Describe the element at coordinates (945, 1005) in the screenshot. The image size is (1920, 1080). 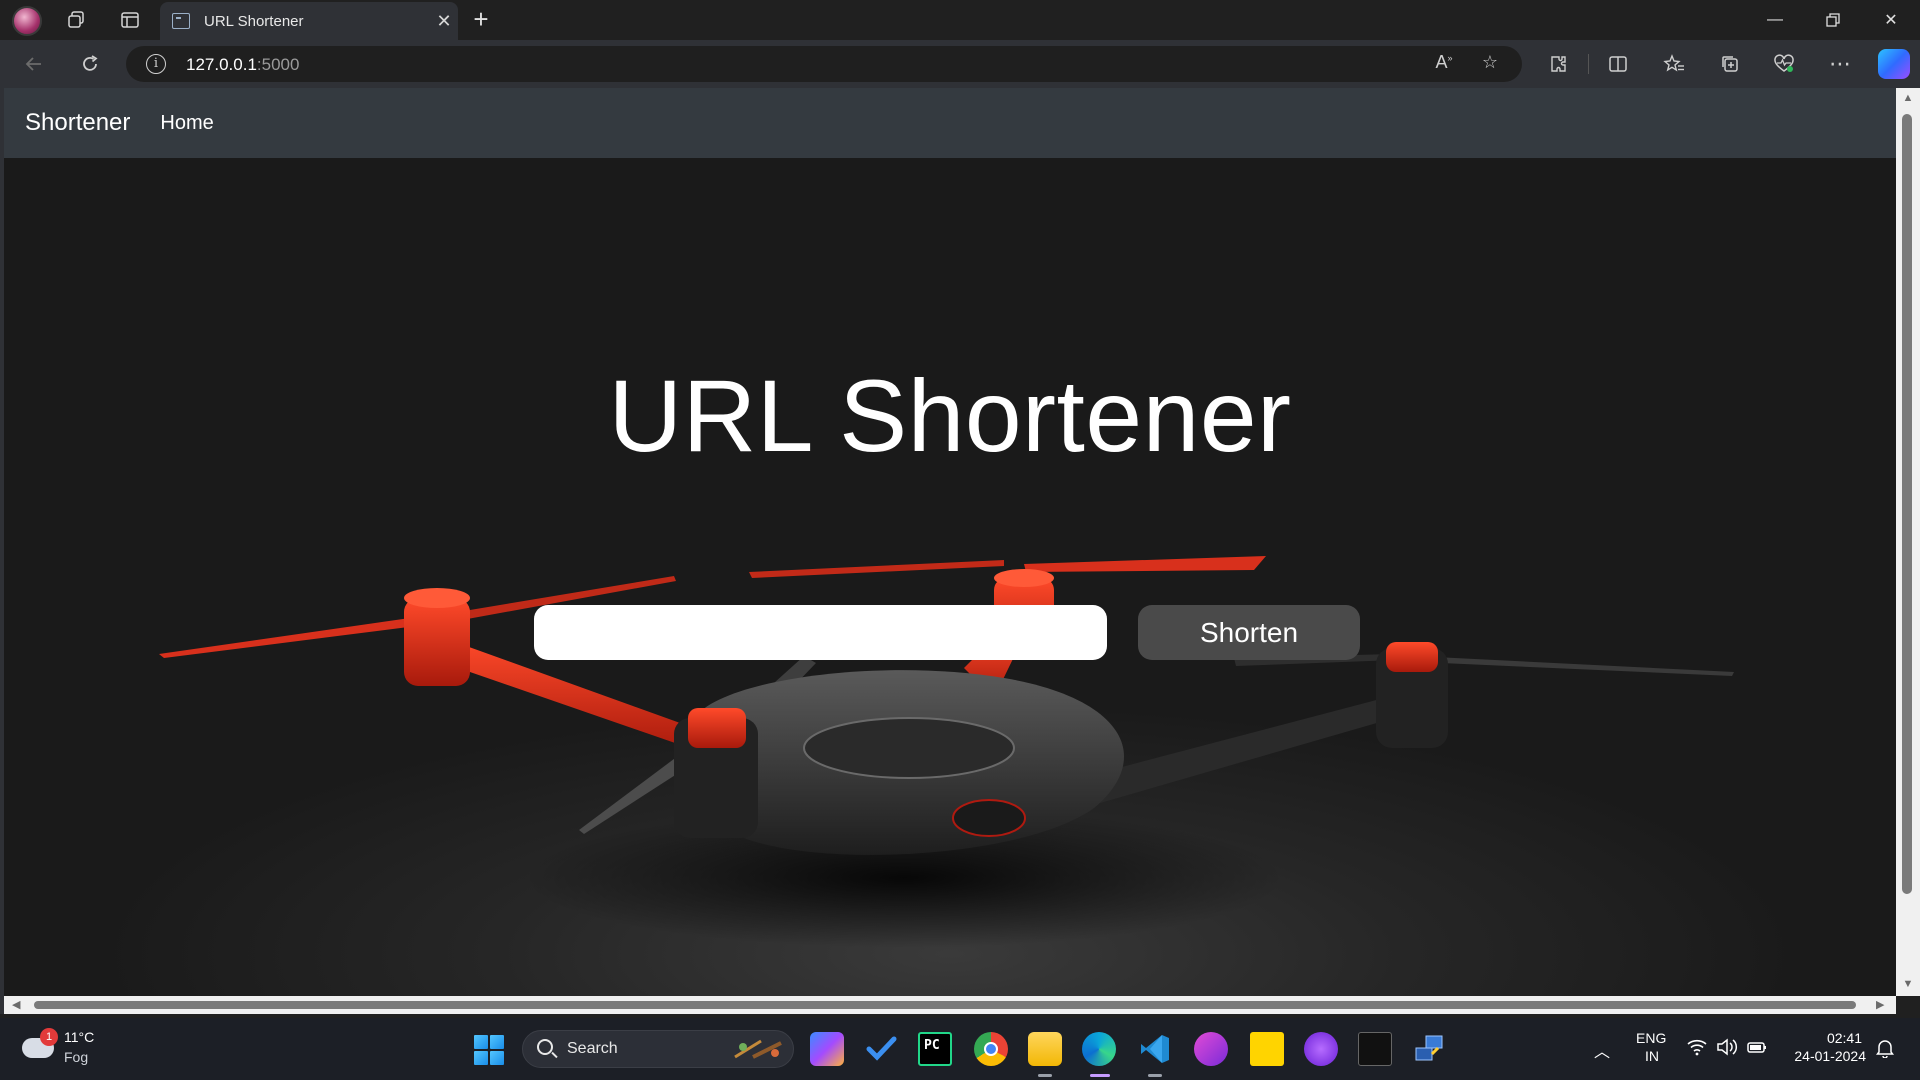
I see `horizontal-scroll-thumb` at that location.